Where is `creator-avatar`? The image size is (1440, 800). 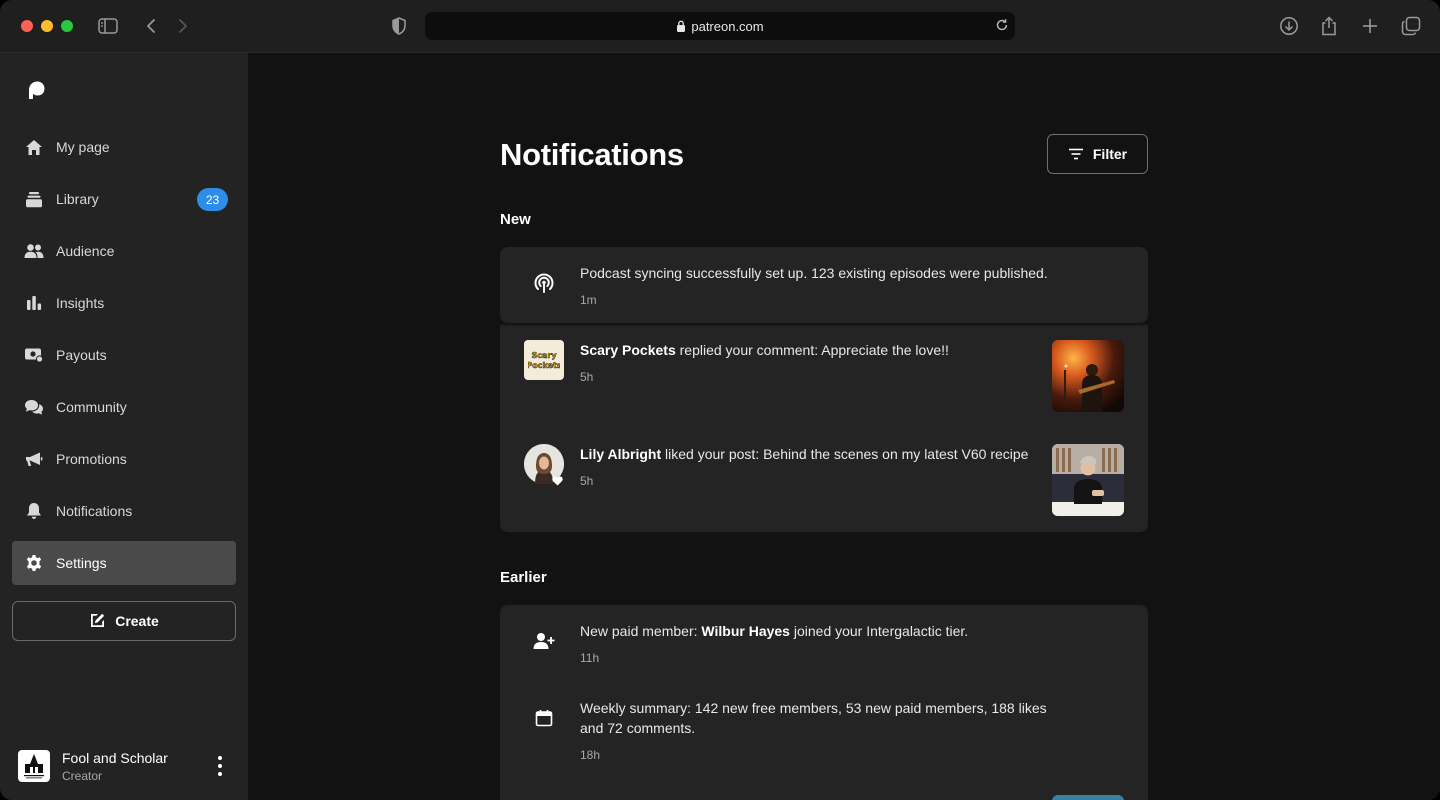
creator-avatar is located at coordinates (34, 766).